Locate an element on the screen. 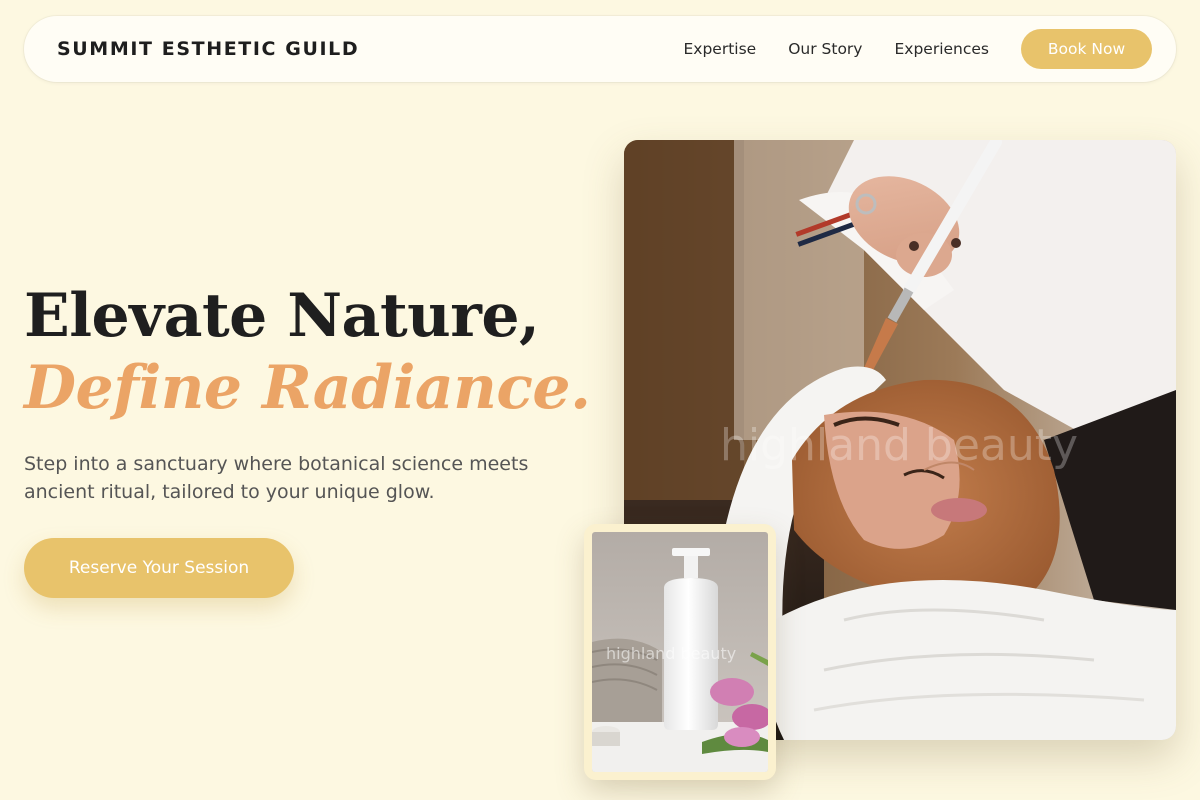 The image size is (1200, 800). brand-logo: SUMMIT ESTHETIC GUILD is located at coordinates (208, 49).